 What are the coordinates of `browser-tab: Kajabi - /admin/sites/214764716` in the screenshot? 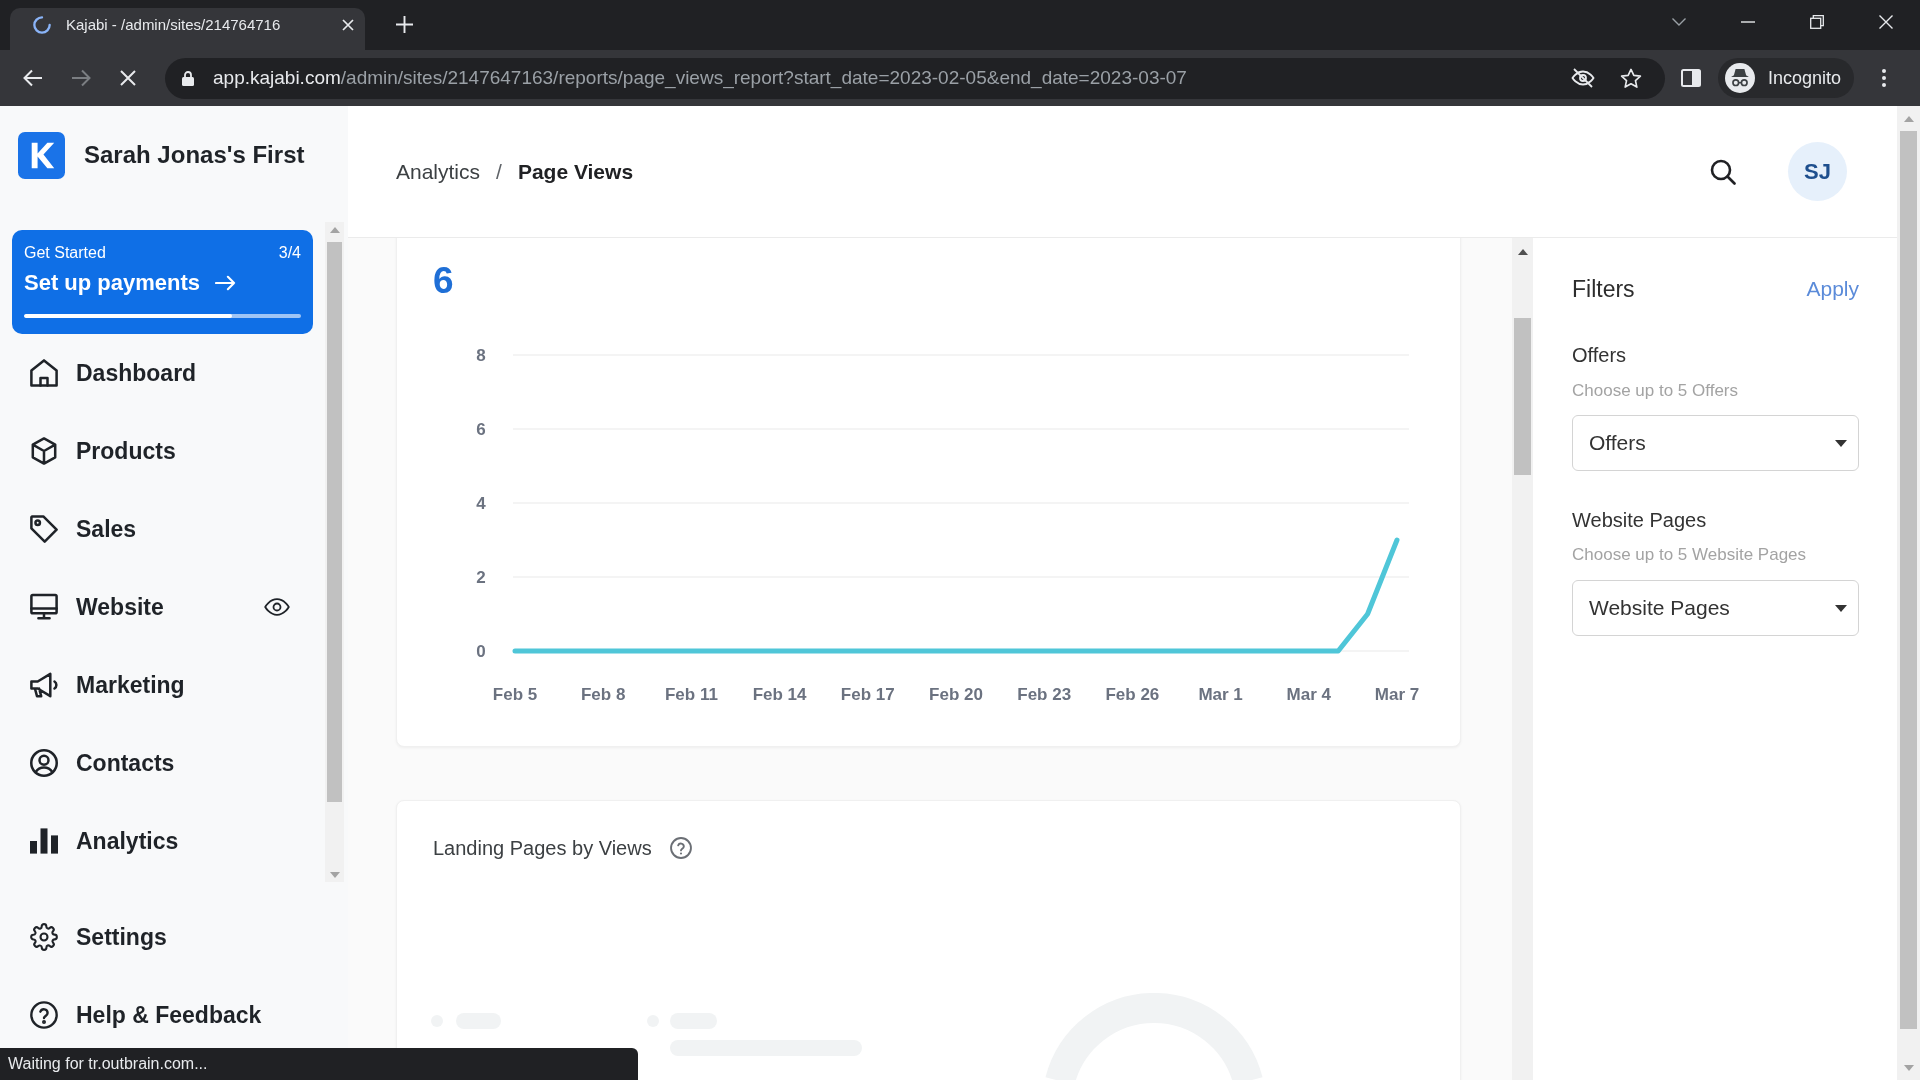 It's located at (187, 29).